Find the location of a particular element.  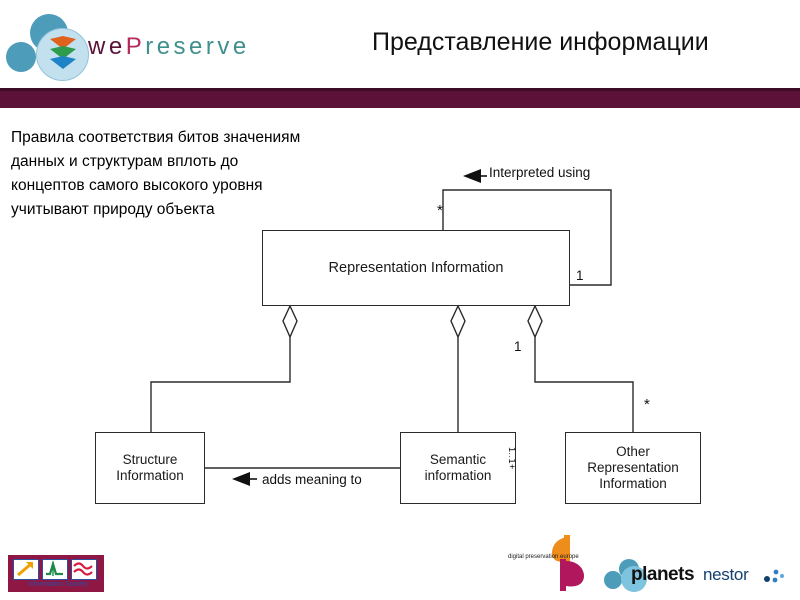

eu-tile-waves-icon is located at coordinates (84, 569).